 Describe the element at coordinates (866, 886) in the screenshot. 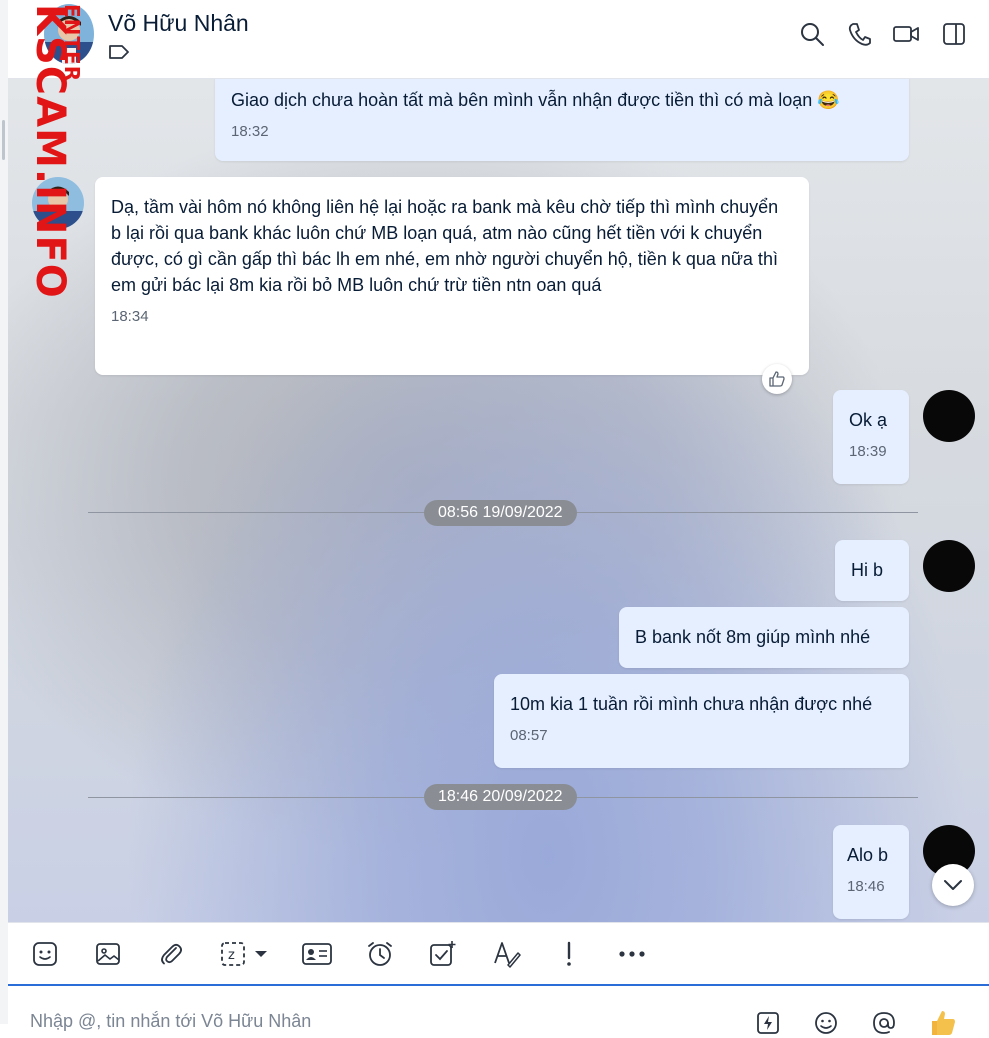

I see `message-time: 18:46` at that location.